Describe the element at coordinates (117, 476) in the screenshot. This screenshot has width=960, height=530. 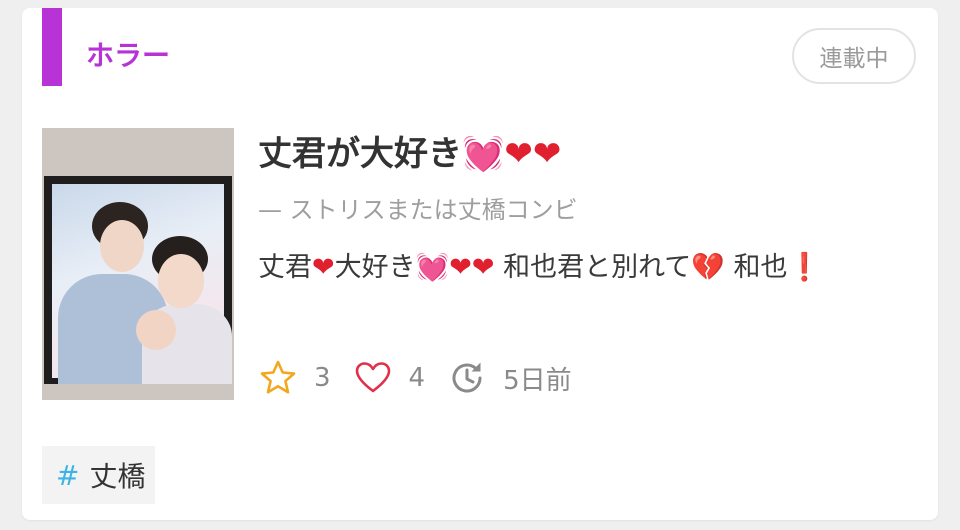
I see `tag-label: 丈橋` at that location.